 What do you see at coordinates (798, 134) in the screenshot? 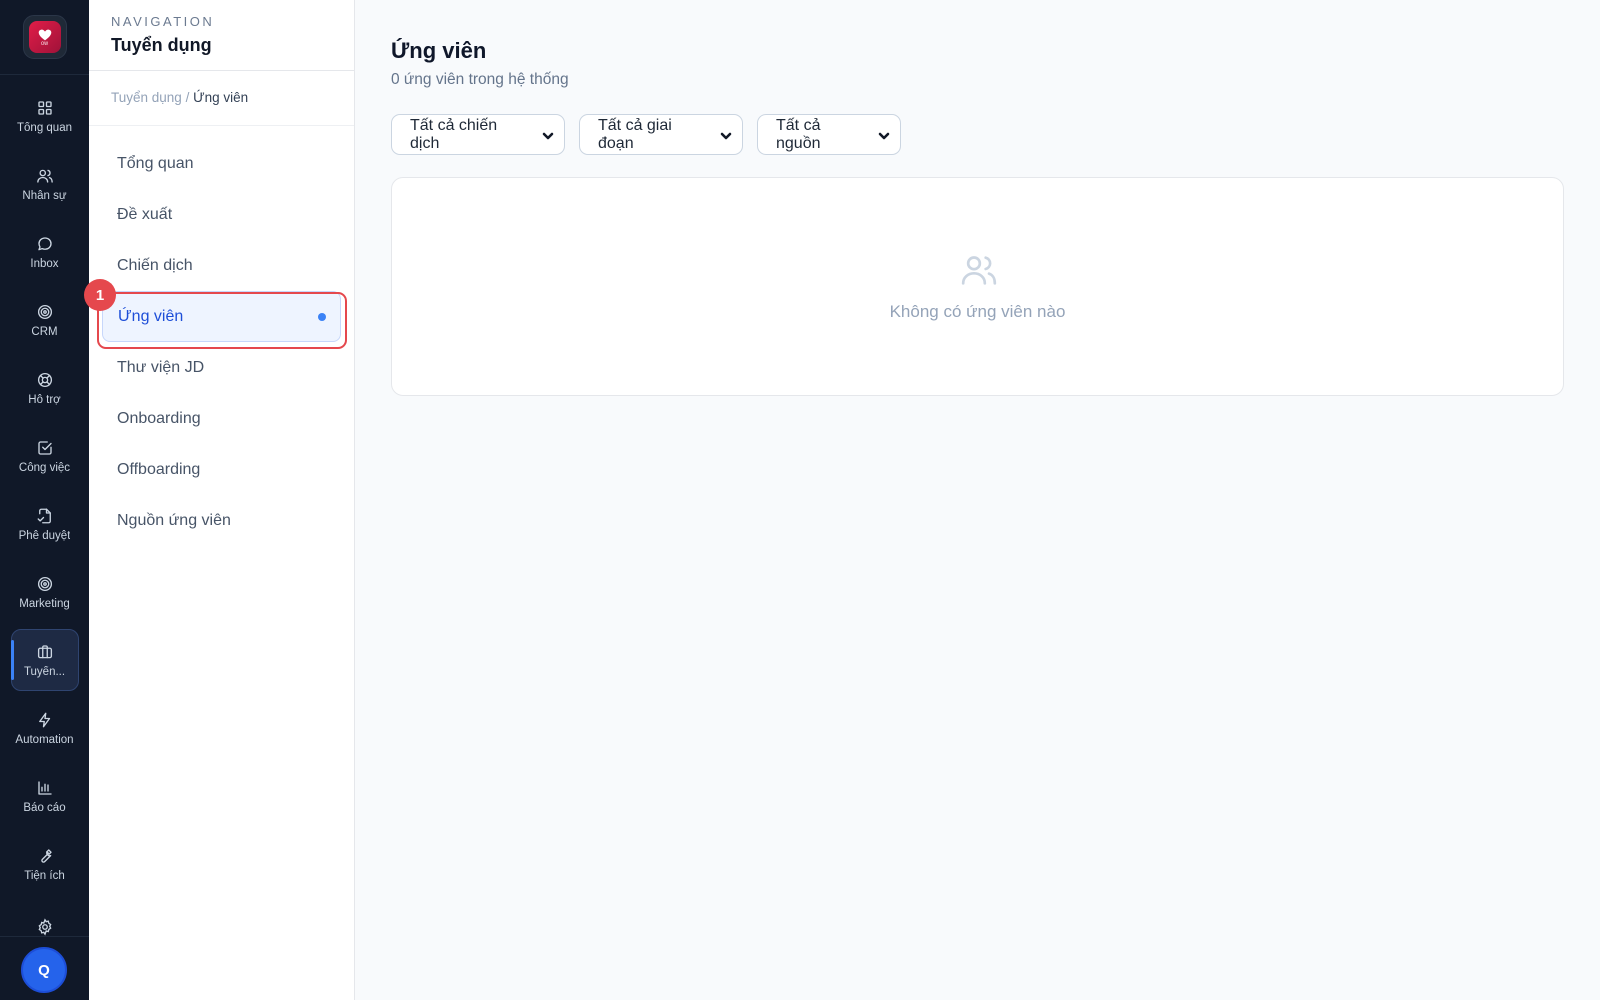
I see `select-value: Tất cả nguồn` at bounding box center [798, 134].